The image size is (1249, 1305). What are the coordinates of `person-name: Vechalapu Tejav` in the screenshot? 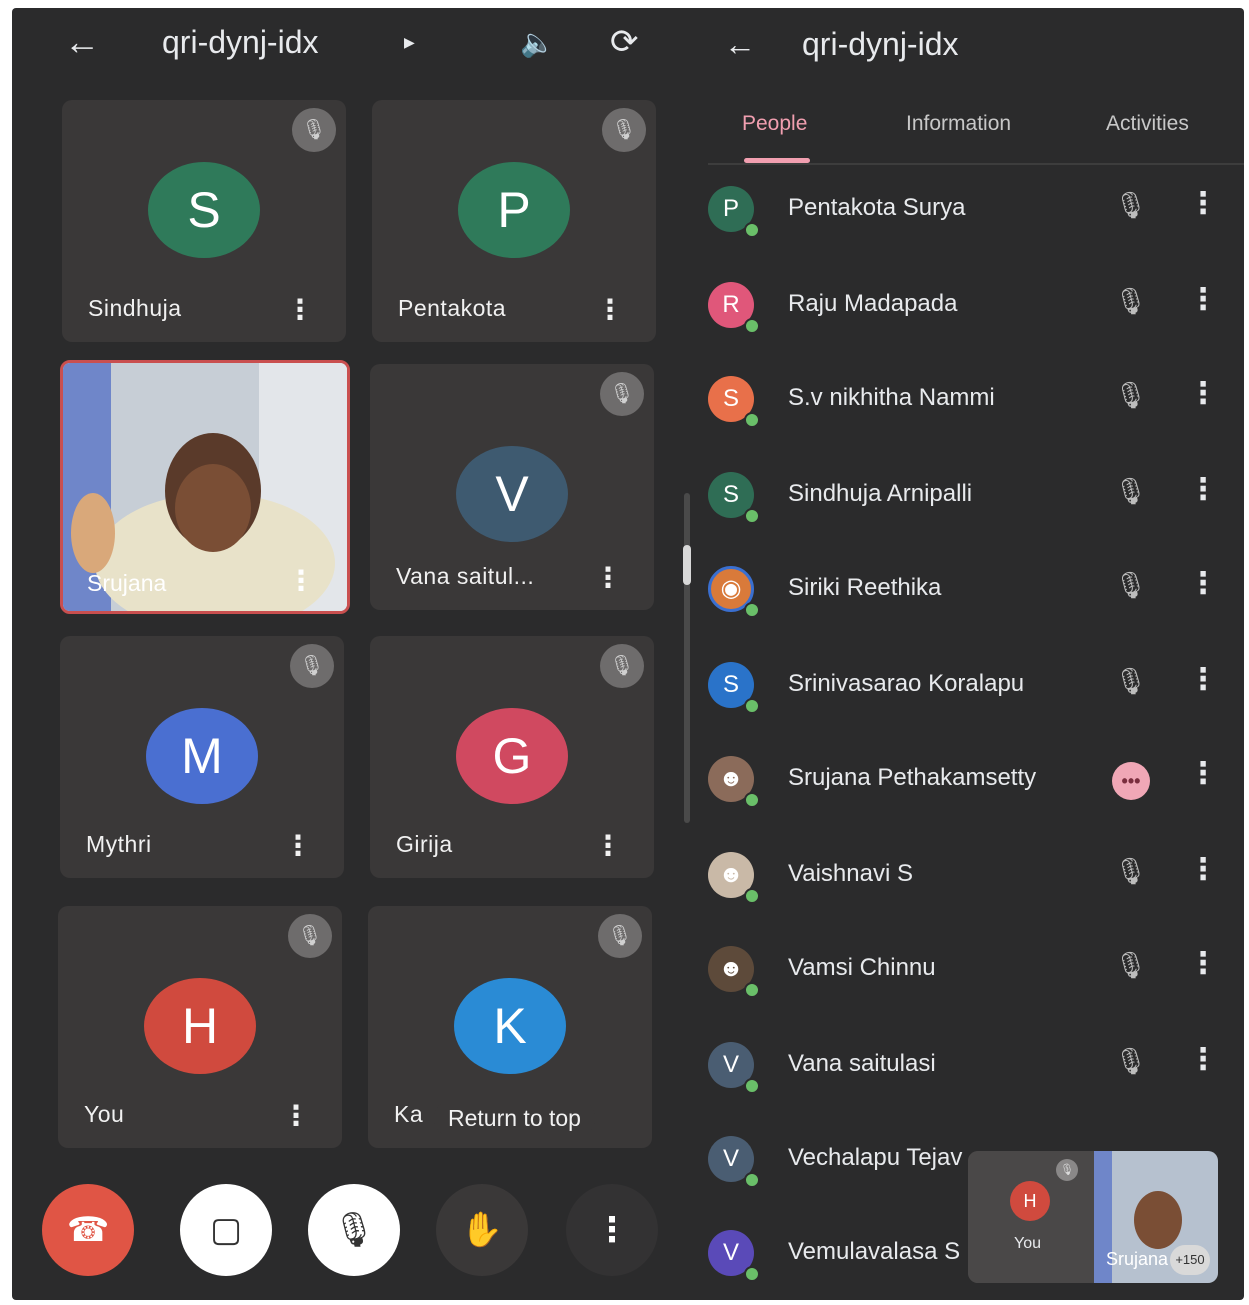 It's located at (875, 1157).